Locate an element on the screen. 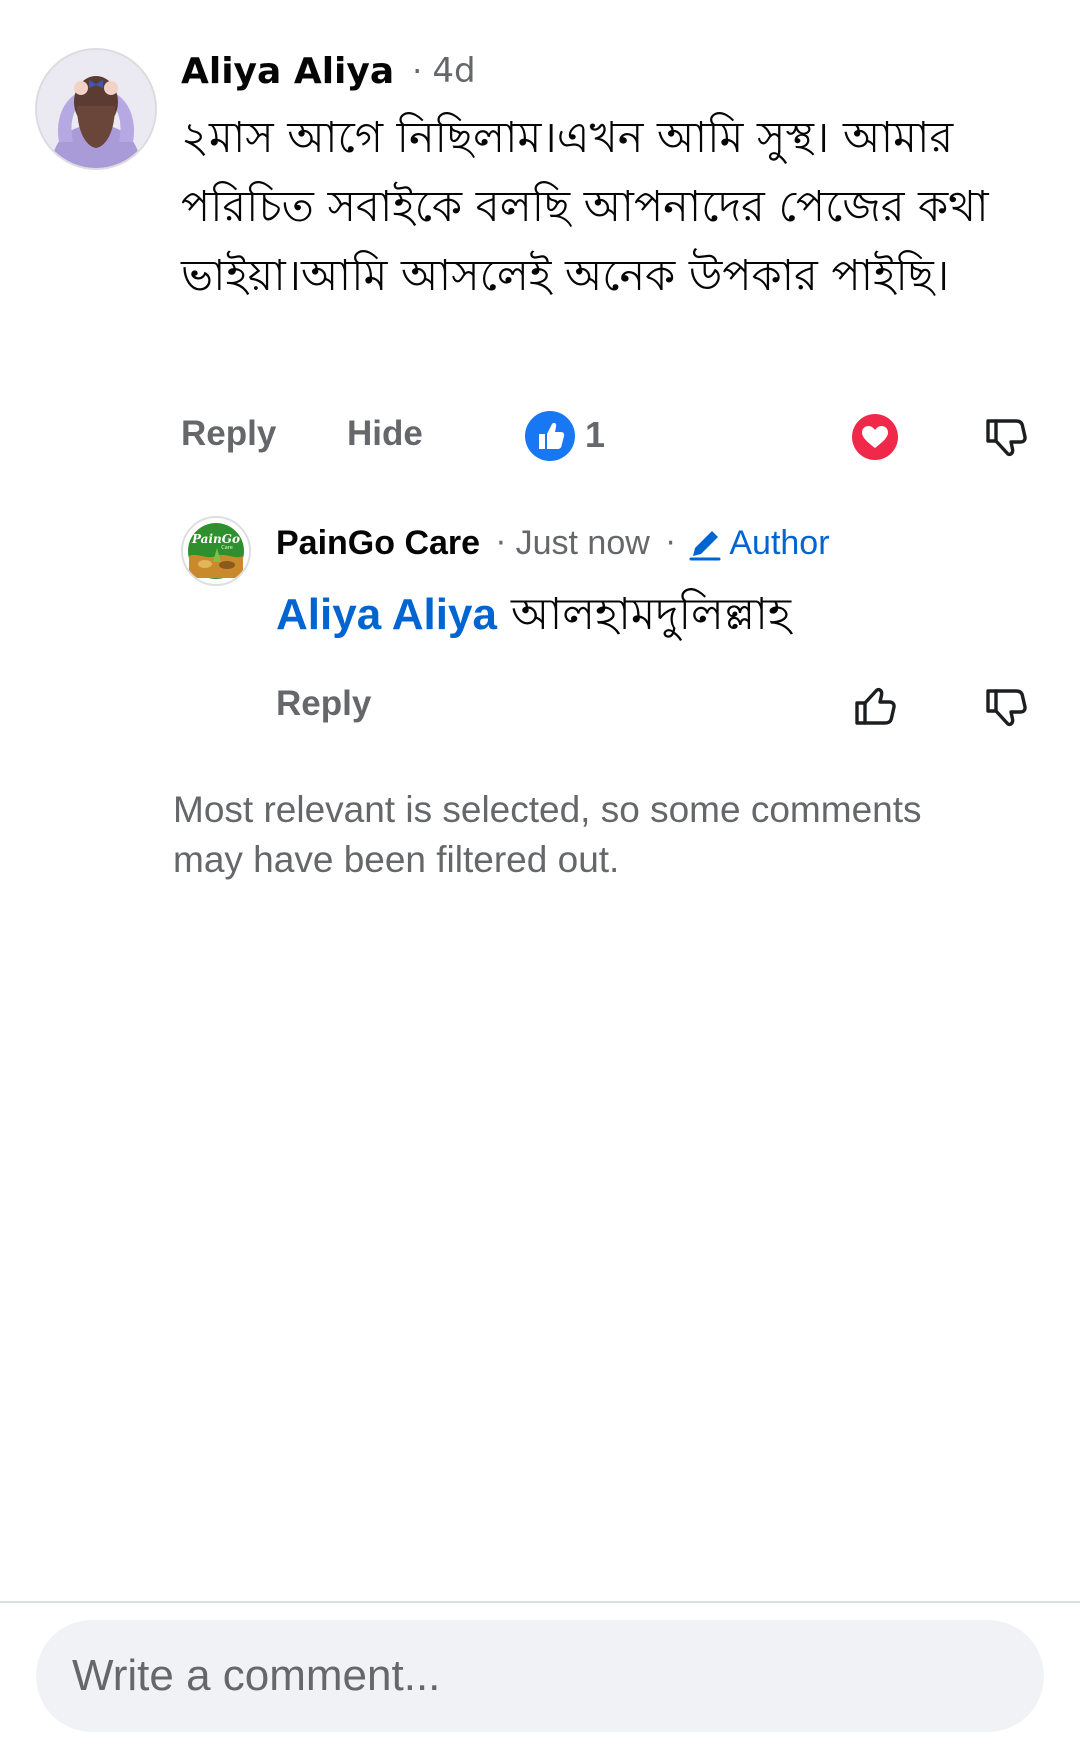 The image size is (1080, 1750). hide-button: Hide is located at coordinates (385, 434).